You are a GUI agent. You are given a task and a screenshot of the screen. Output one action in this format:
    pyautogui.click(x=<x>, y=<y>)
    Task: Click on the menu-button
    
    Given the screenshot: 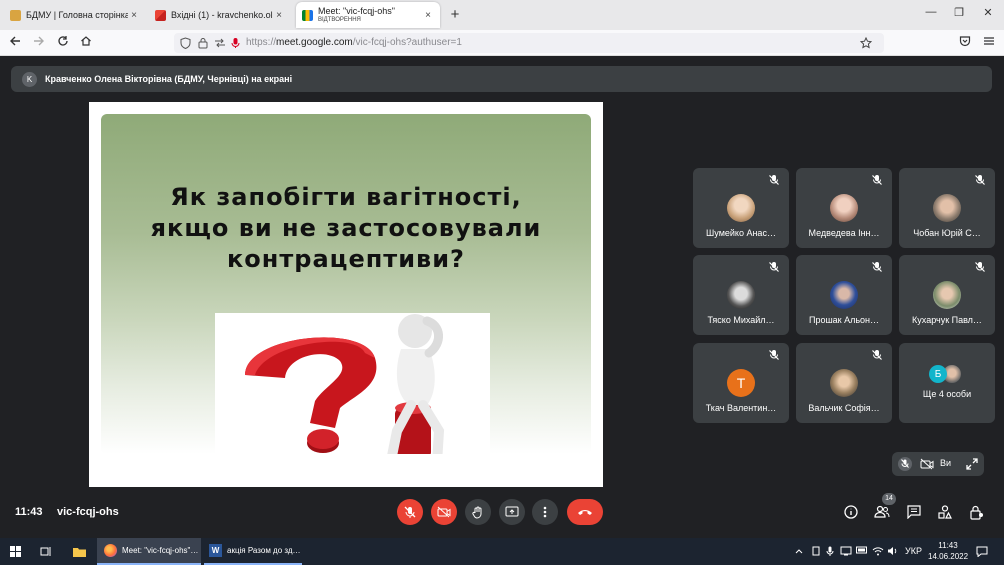 What is the action you would take?
    pyautogui.click(x=989, y=43)
    